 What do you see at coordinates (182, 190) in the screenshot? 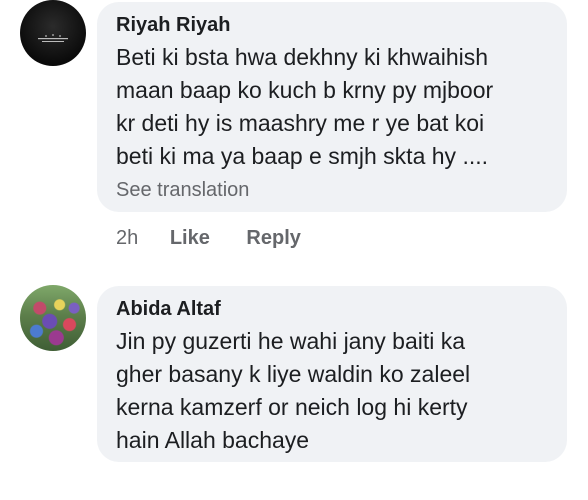
I see `see-translation-link: See translation` at bounding box center [182, 190].